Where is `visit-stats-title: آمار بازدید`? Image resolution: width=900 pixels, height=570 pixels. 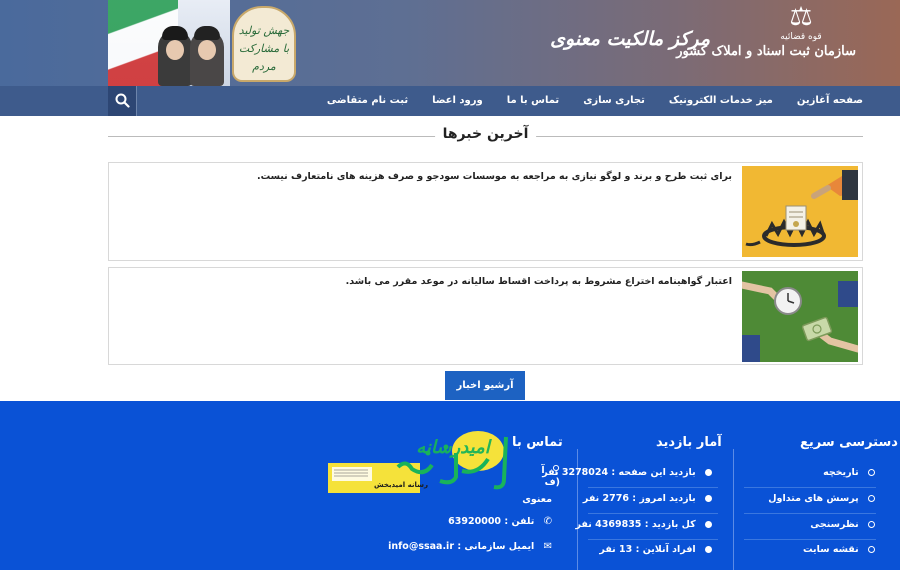 visit-stats-title: آمار بازدید is located at coordinates (689, 442).